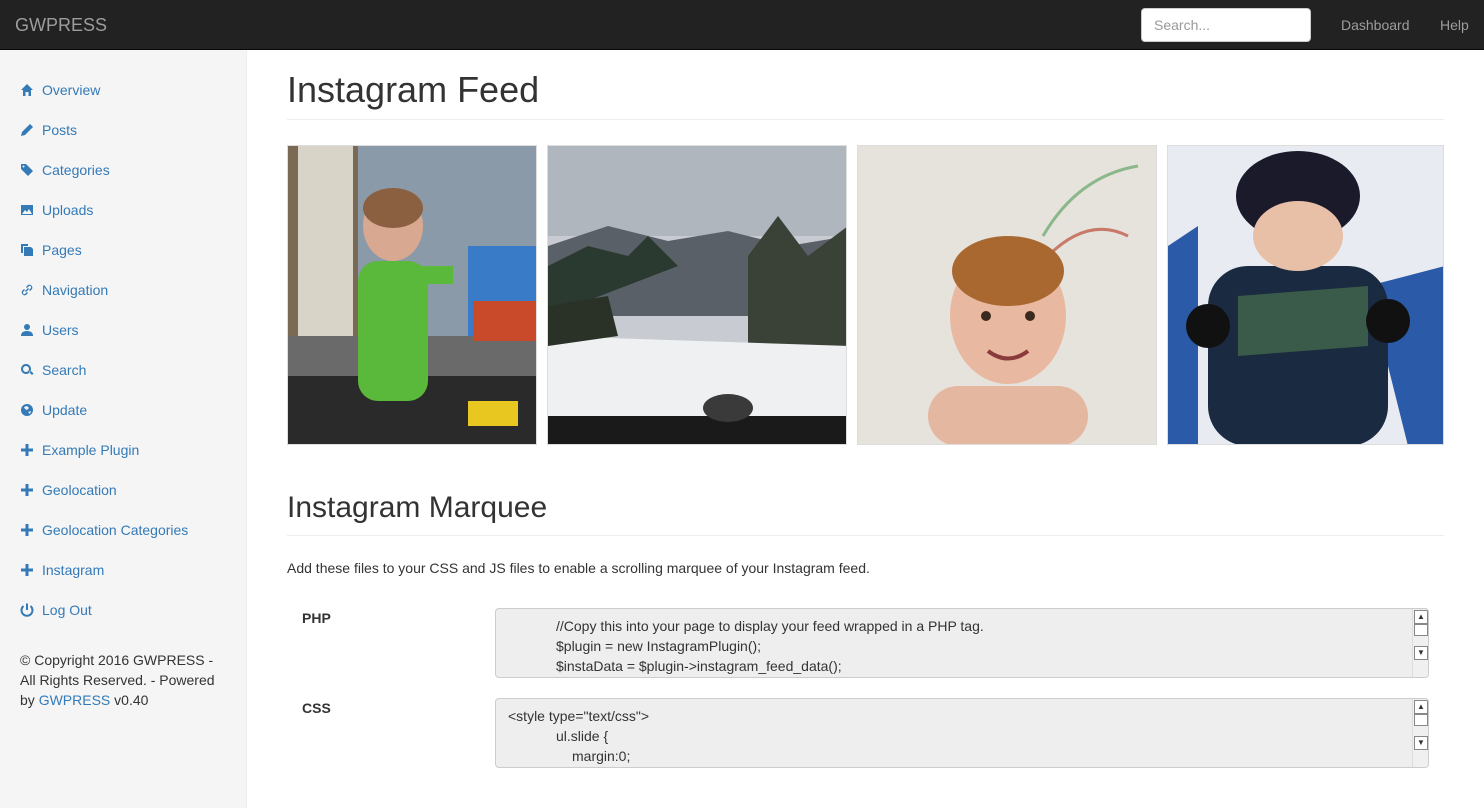  I want to click on sidebar-item-geolocation-categories: Geolocation Categories, so click(123, 530).